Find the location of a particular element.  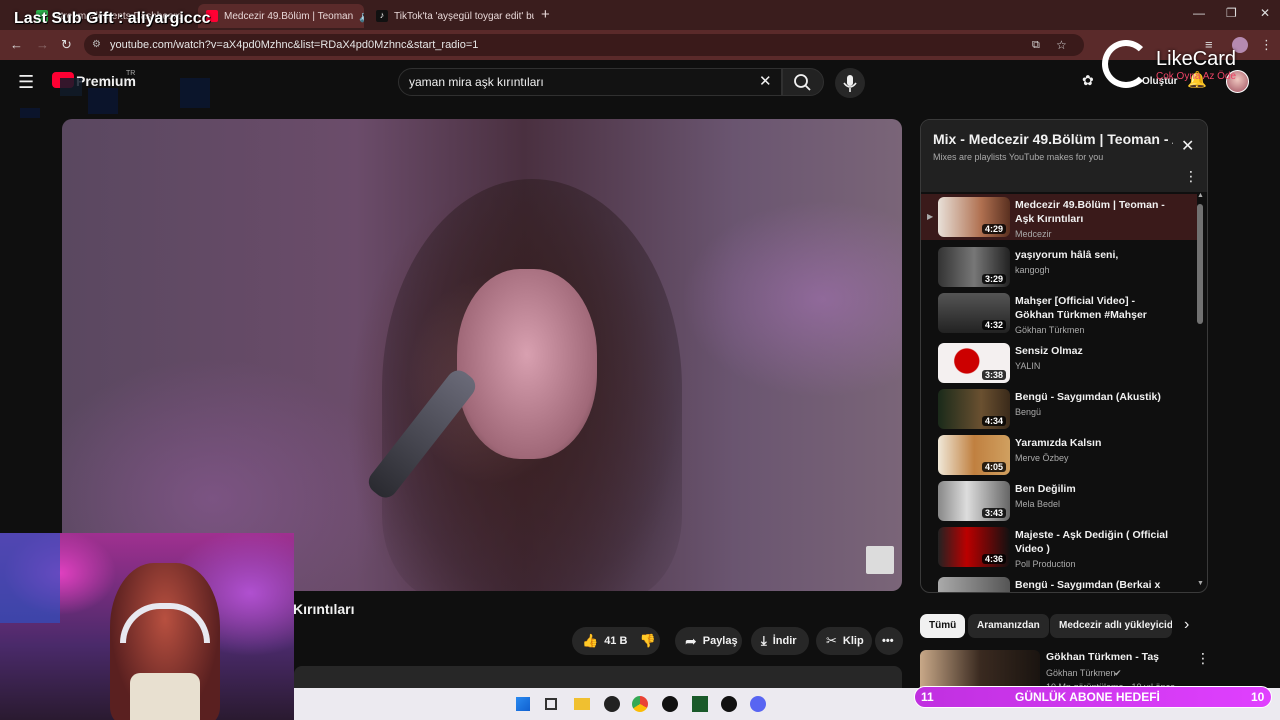

dislike-button: 👎 is located at coordinates (647, 641).